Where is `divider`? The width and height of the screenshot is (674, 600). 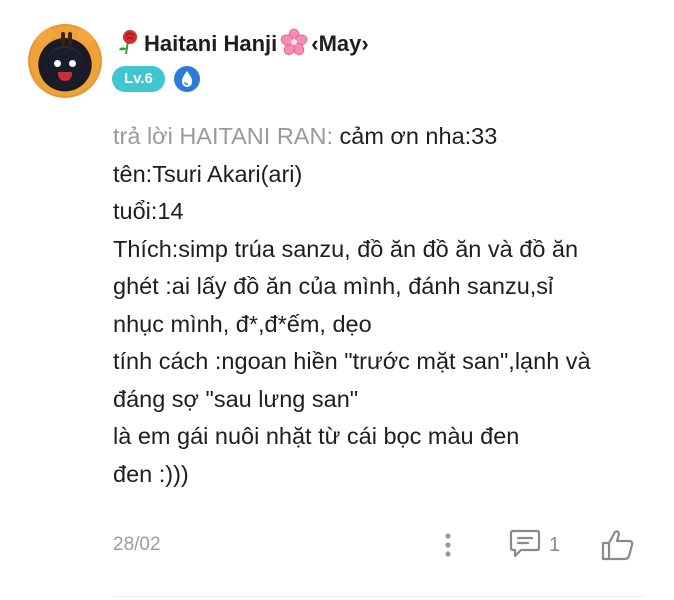
divider is located at coordinates (378, 596).